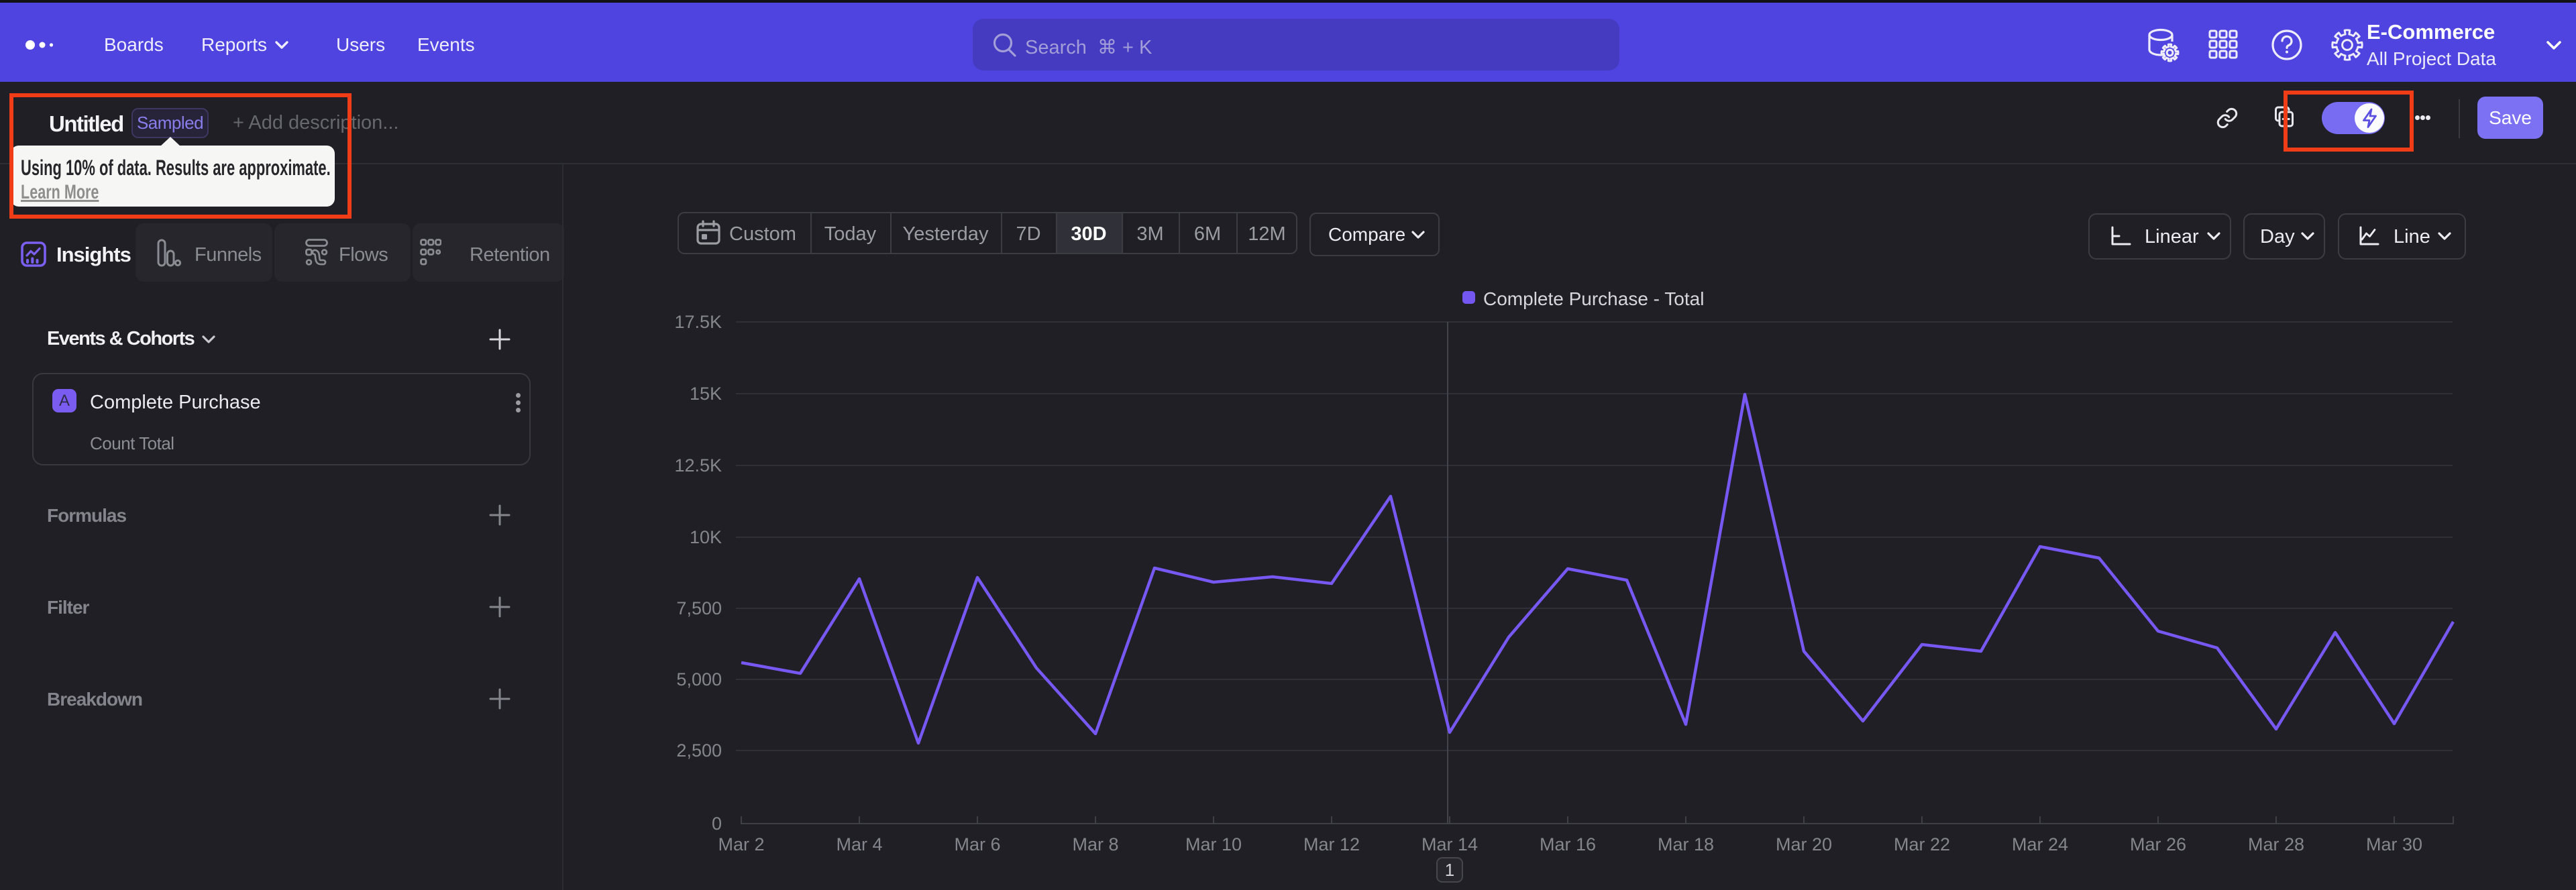  I want to click on svg-text: Mar 12, so click(1331, 844).